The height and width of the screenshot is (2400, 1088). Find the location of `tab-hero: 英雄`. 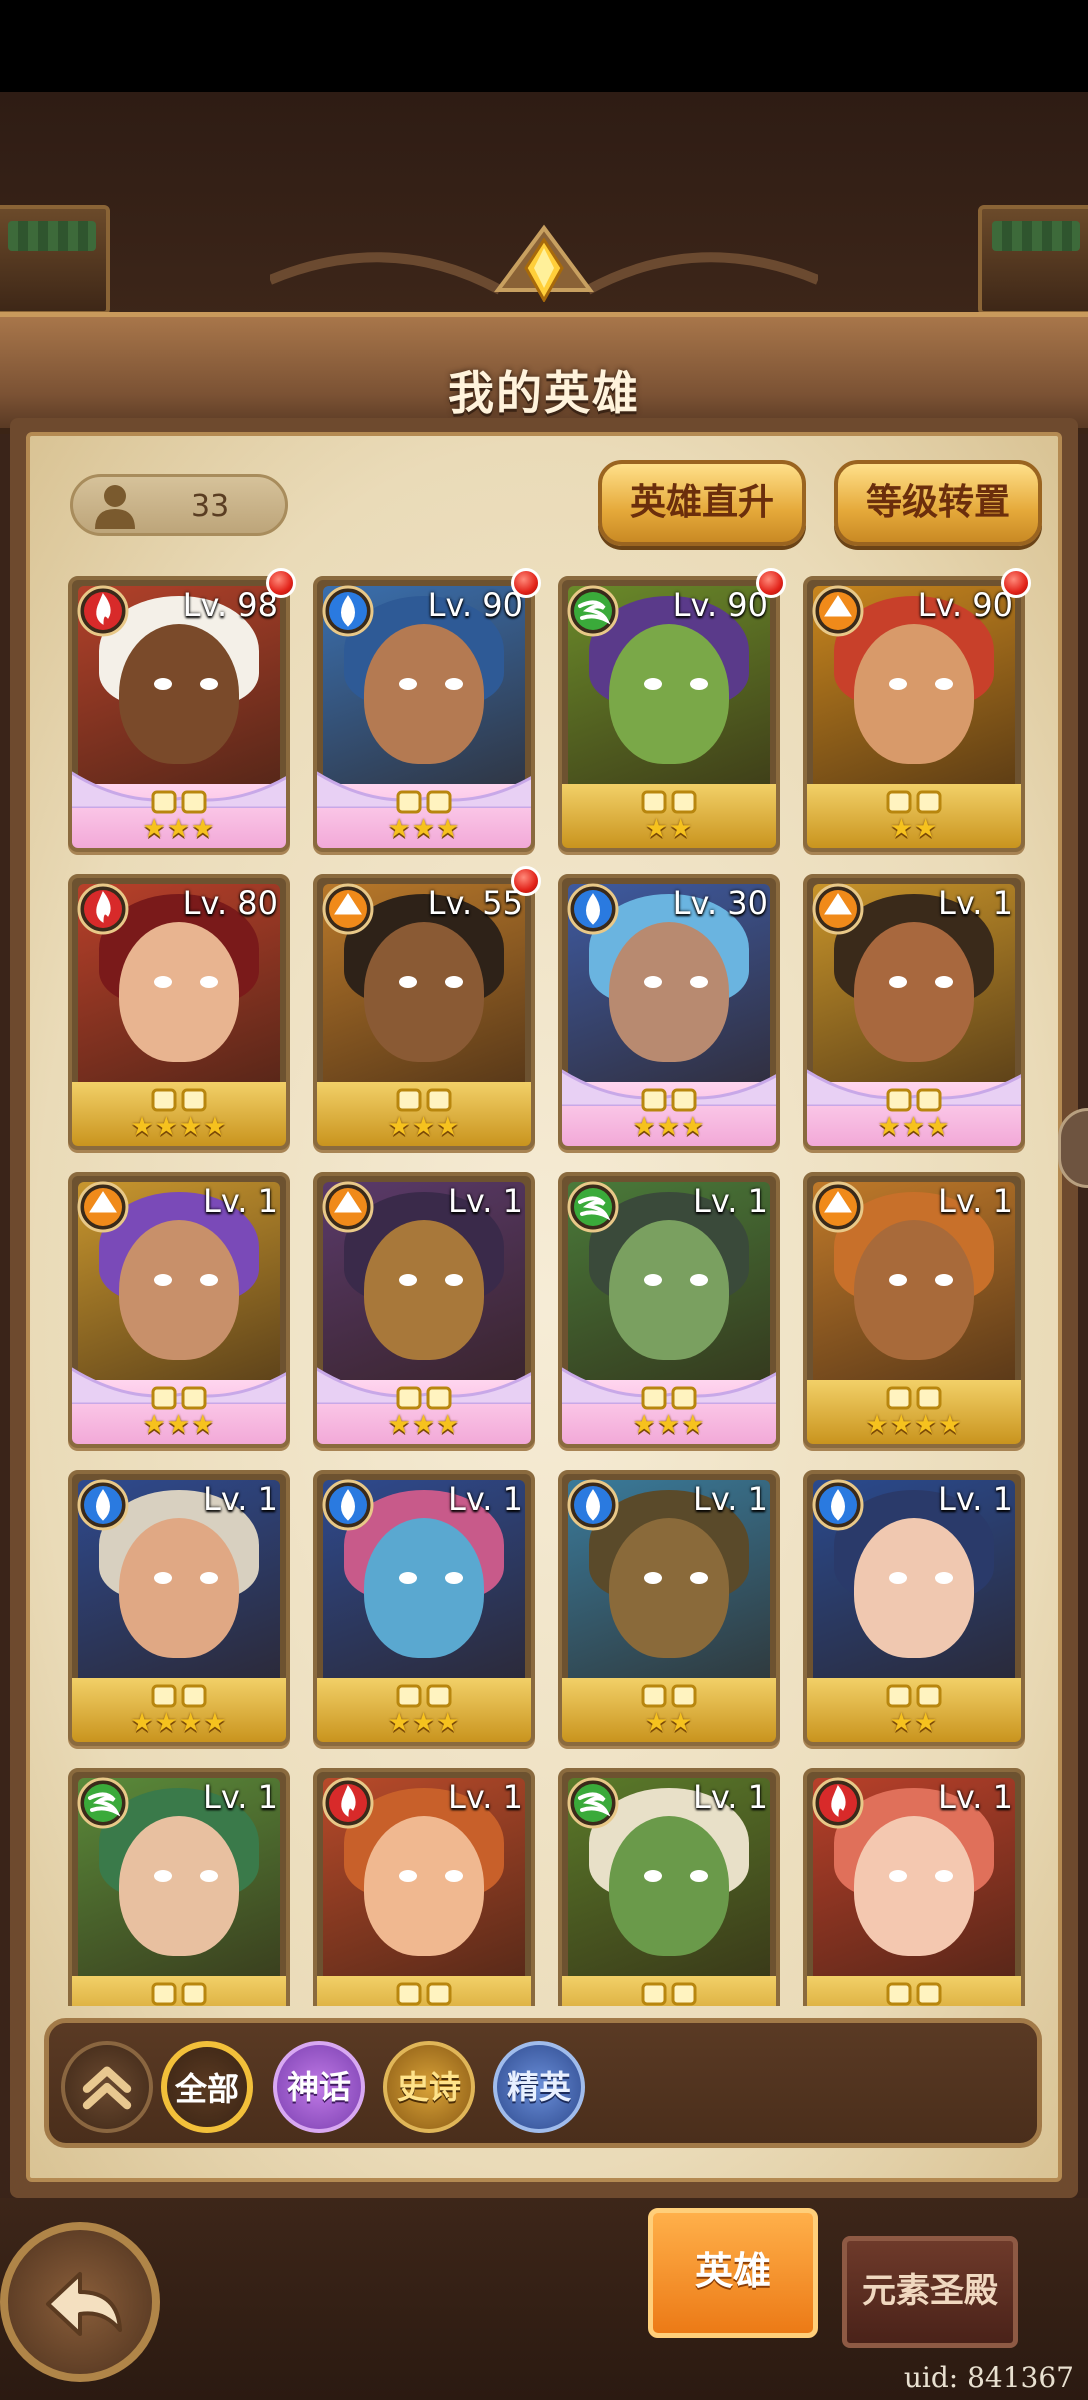

tab-hero: 英雄 is located at coordinates (733, 2273).